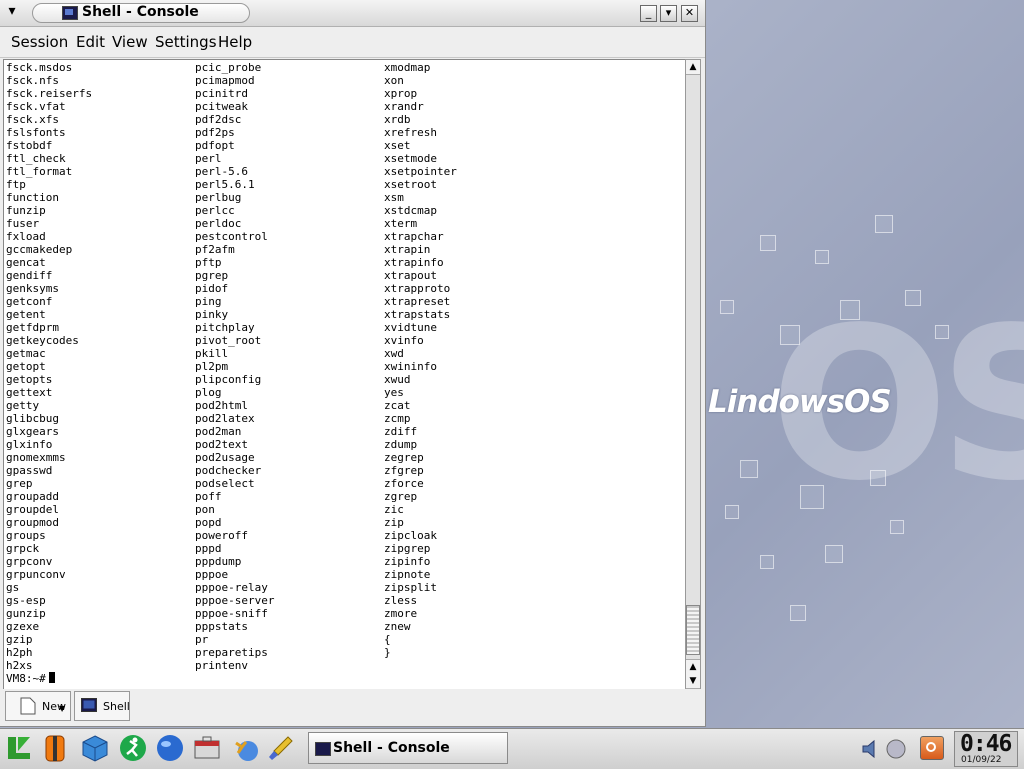 This screenshot has width=1024, height=769. I want to click on output-line: function, so click(32, 197).